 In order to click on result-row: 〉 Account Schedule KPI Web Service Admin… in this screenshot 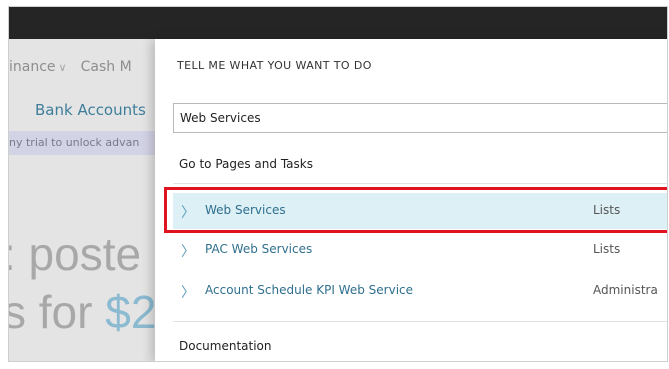, I will do `click(420, 291)`.